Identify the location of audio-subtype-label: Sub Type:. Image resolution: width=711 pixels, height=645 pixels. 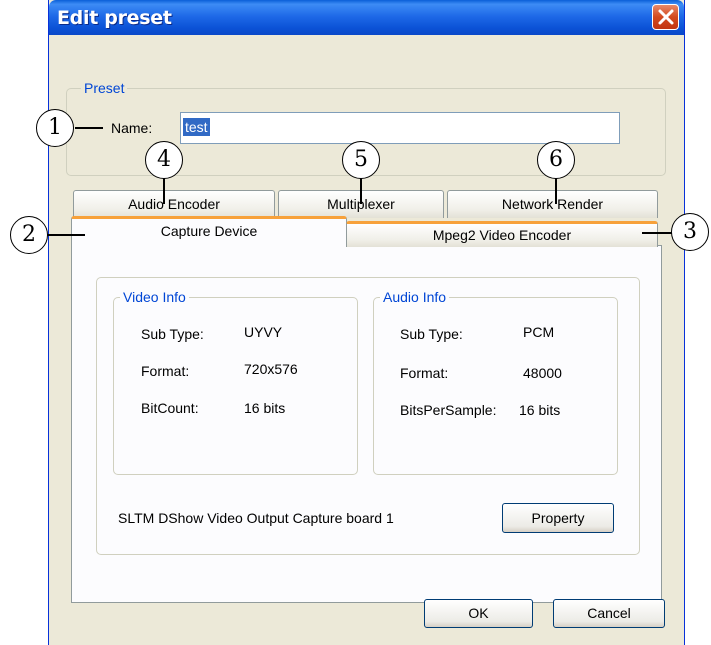
(431, 334).